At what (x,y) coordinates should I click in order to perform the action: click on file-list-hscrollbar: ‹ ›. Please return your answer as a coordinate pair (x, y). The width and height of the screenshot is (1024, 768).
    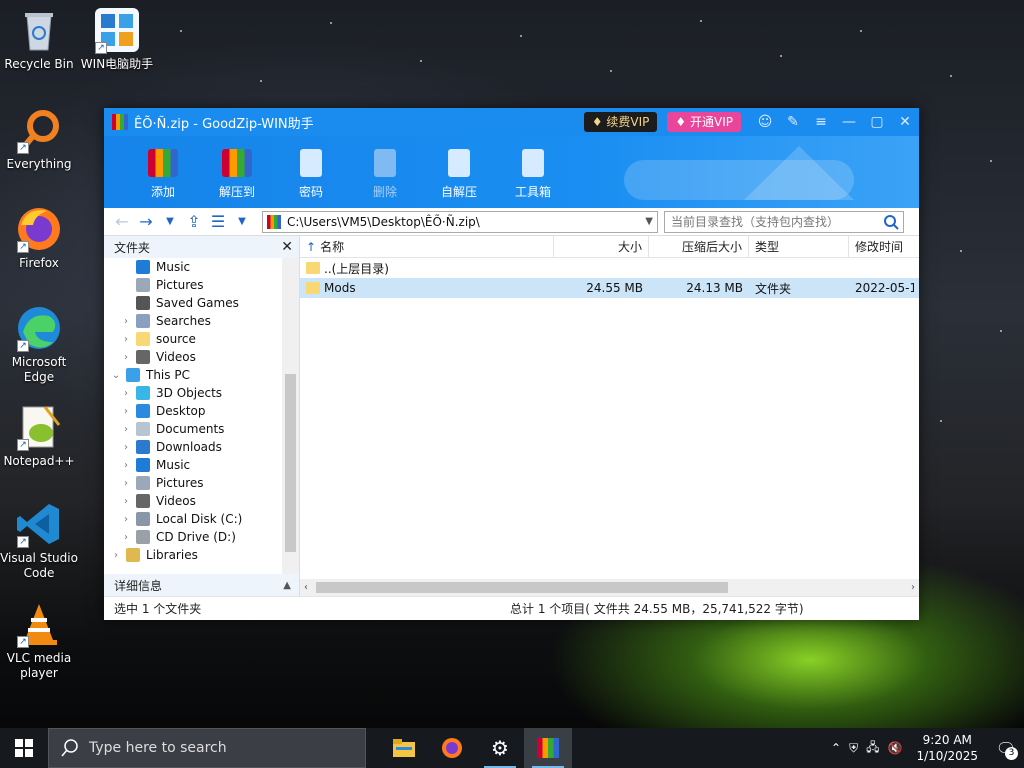
    Looking at the image, I should click on (609, 587).